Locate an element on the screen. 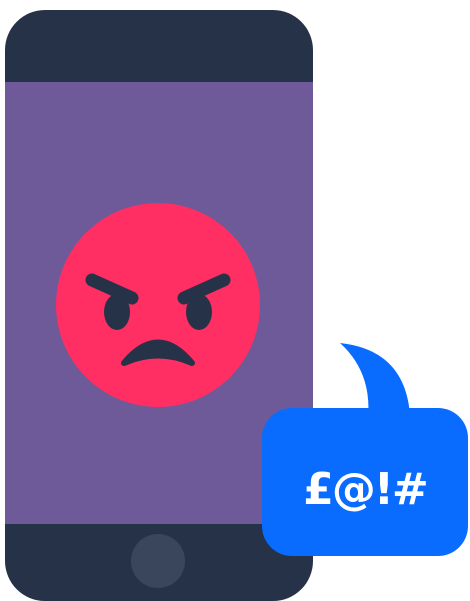 Image resolution: width=470 pixels, height=601 pixels. home-button-icon is located at coordinates (158, 561).